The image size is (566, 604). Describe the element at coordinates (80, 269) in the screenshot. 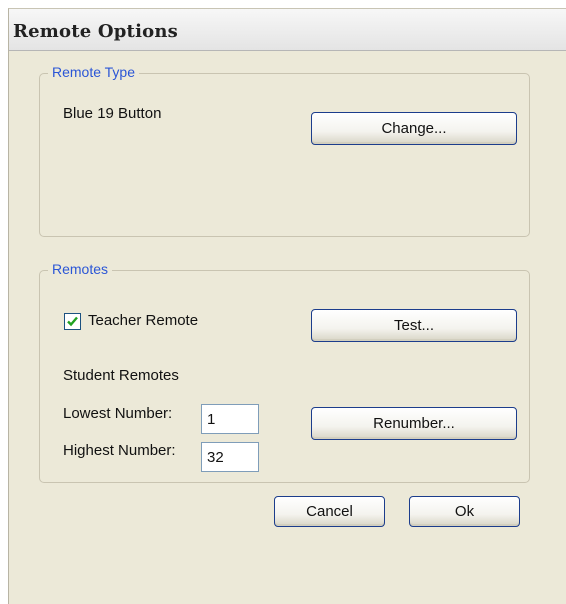

I see `remotes-legend: Remotes` at that location.